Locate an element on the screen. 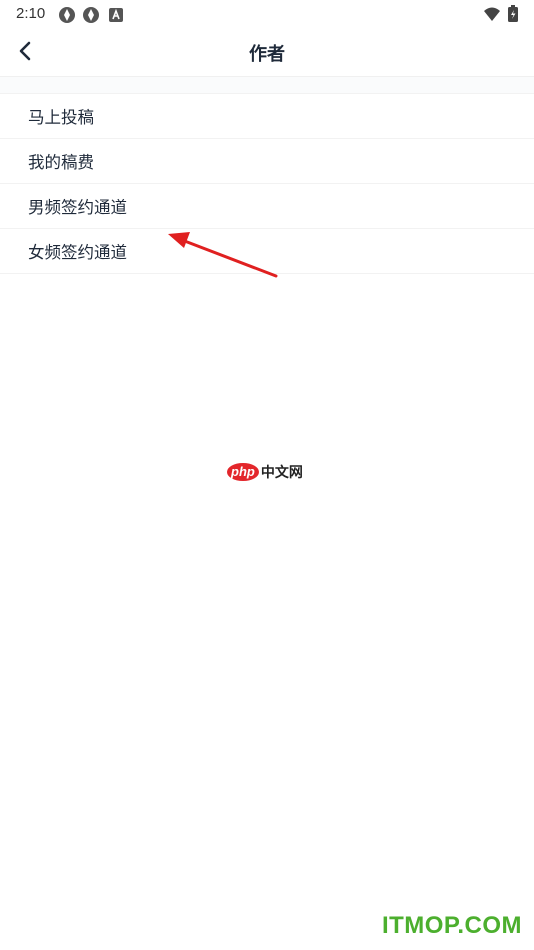  php-watermark: php 中文网 is located at coordinates (265, 472).